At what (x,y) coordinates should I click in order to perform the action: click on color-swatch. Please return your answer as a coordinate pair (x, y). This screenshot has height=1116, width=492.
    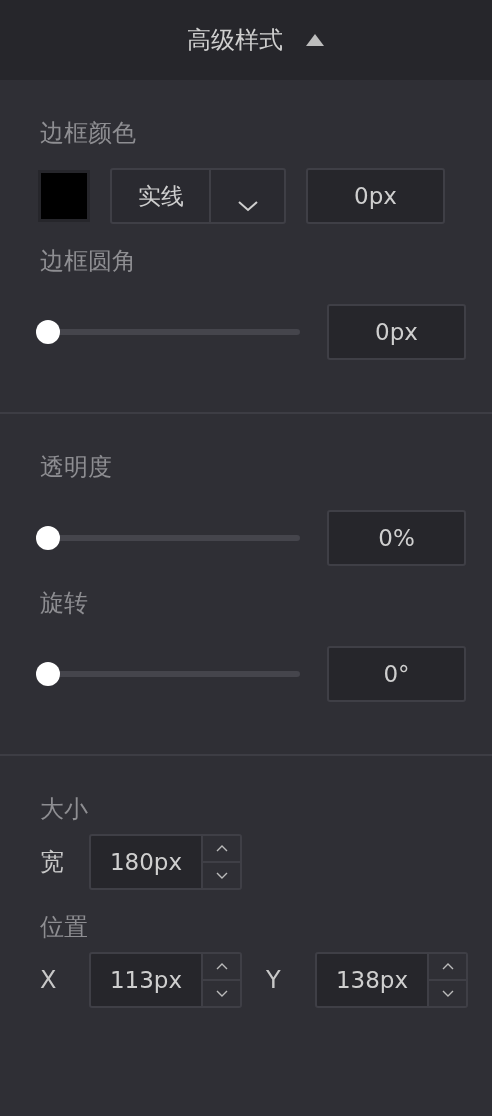
    Looking at the image, I should click on (64, 196).